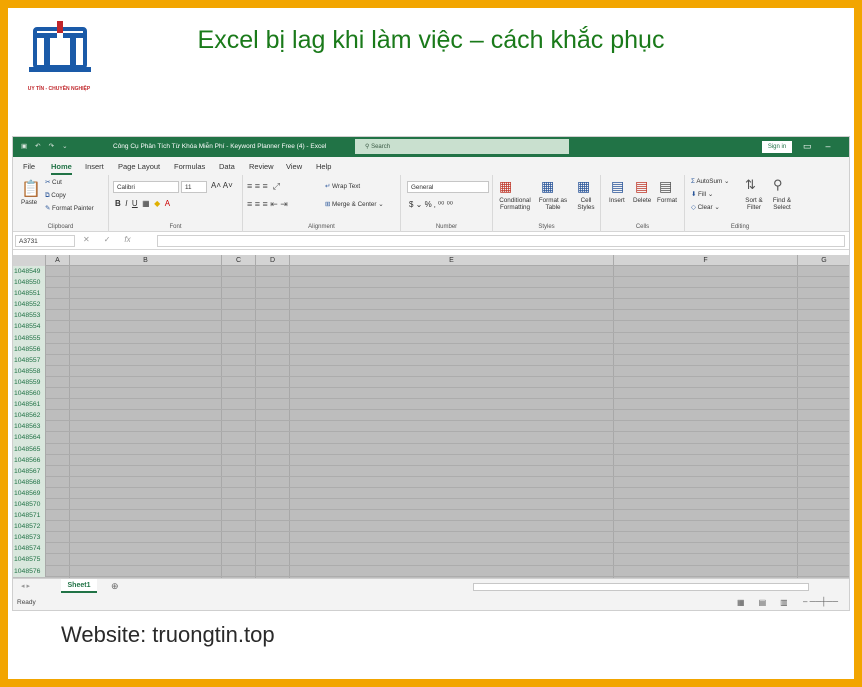 The image size is (862, 687). I want to click on tab-help: Help, so click(323, 166).